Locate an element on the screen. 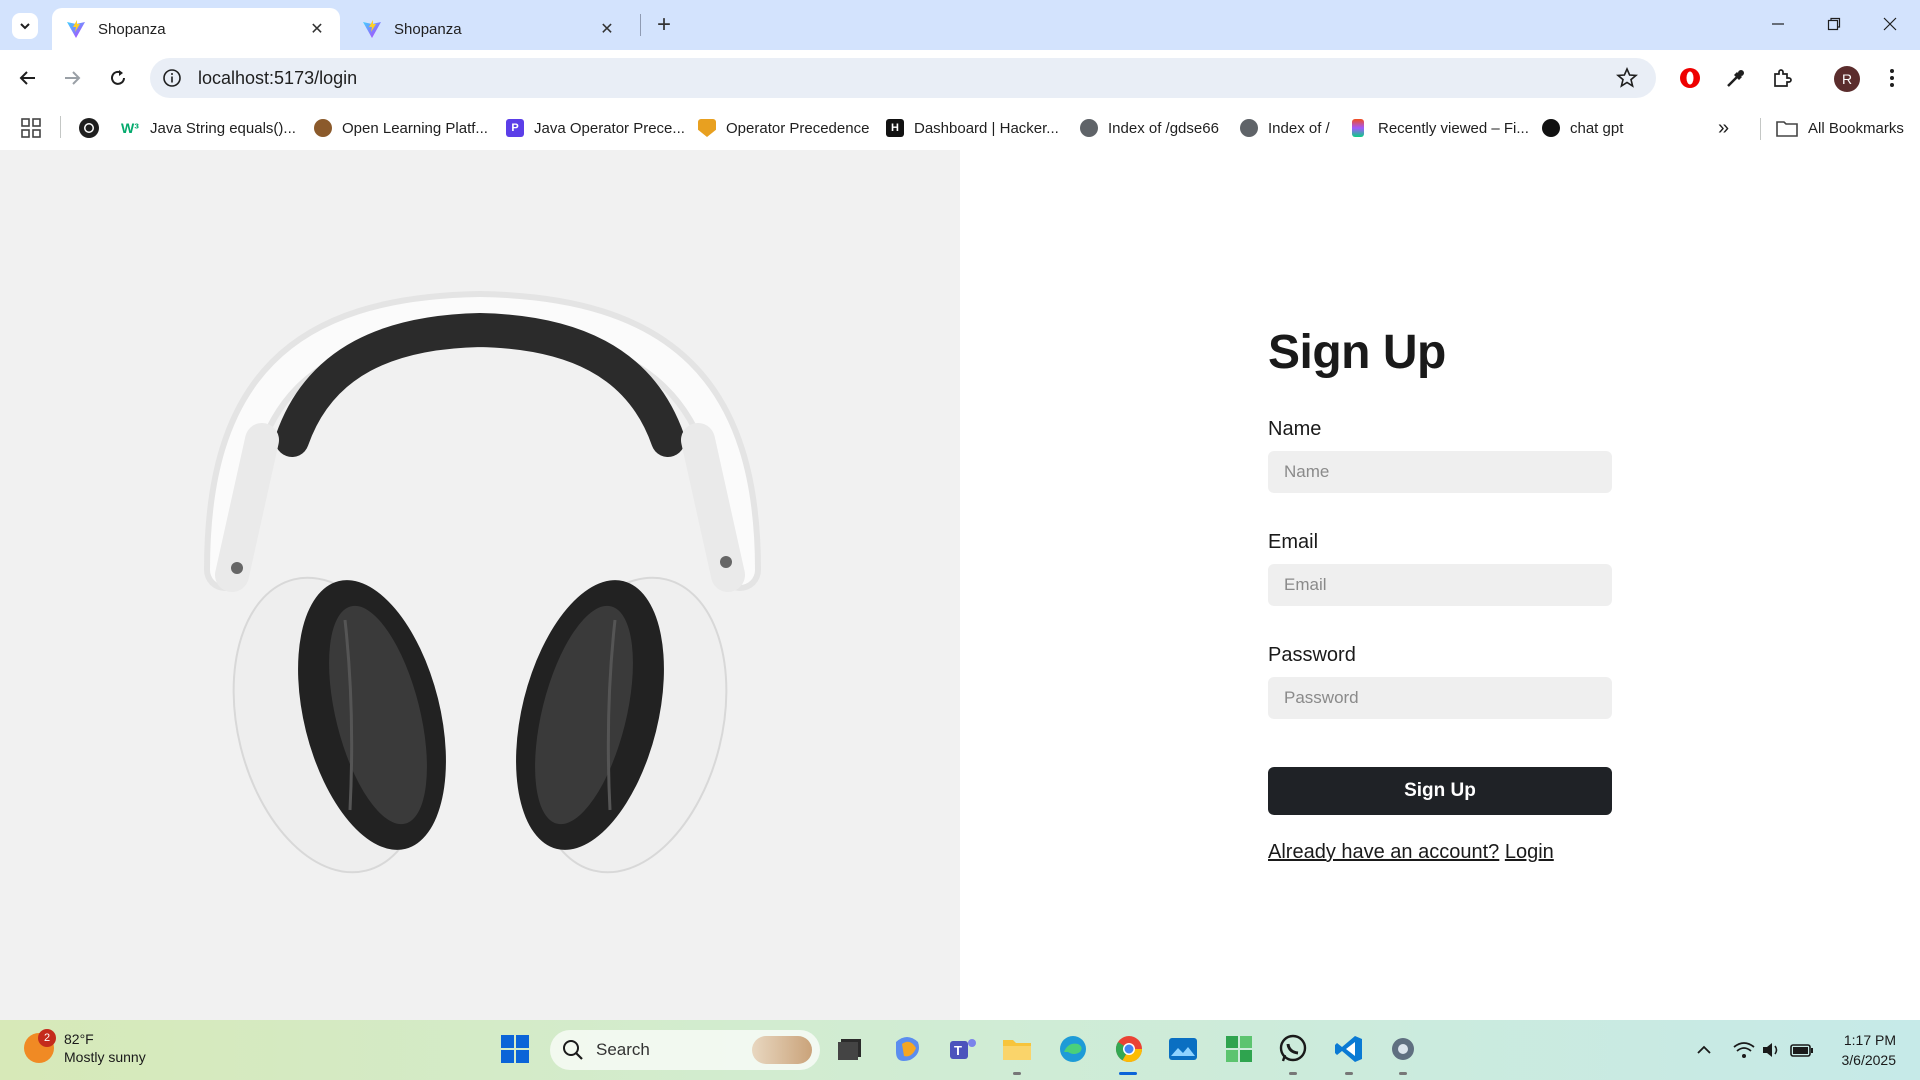  email-input is located at coordinates (1440, 585).